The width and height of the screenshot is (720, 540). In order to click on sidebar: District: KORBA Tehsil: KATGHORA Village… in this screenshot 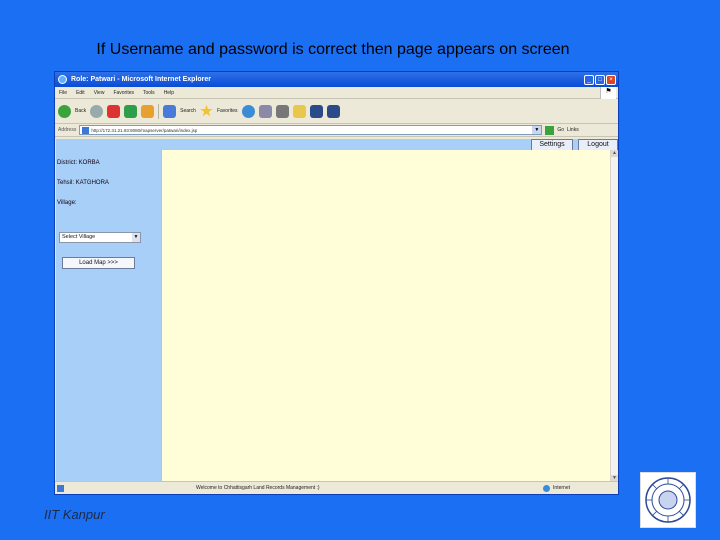, I will do `click(108, 316)`.